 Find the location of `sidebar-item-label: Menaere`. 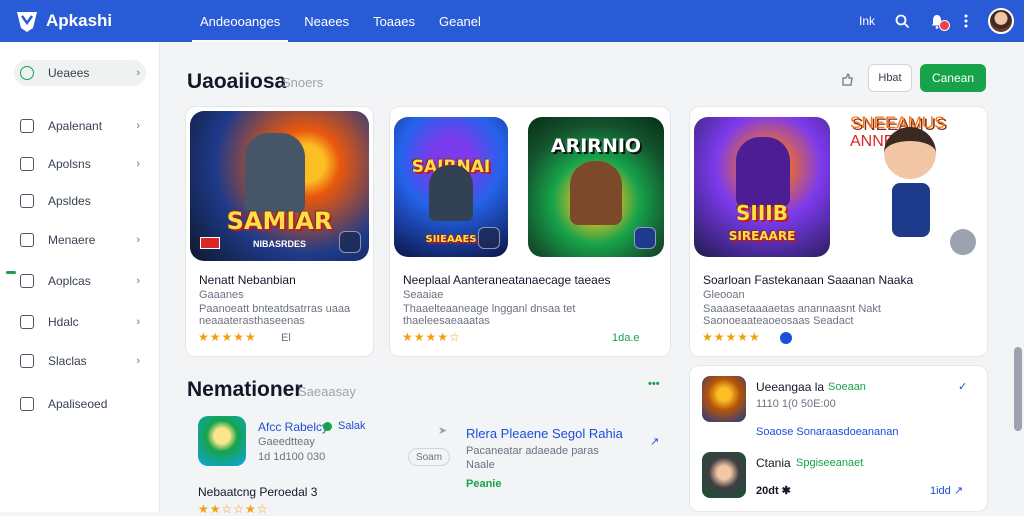

sidebar-item-label: Menaere is located at coordinates (72, 240).